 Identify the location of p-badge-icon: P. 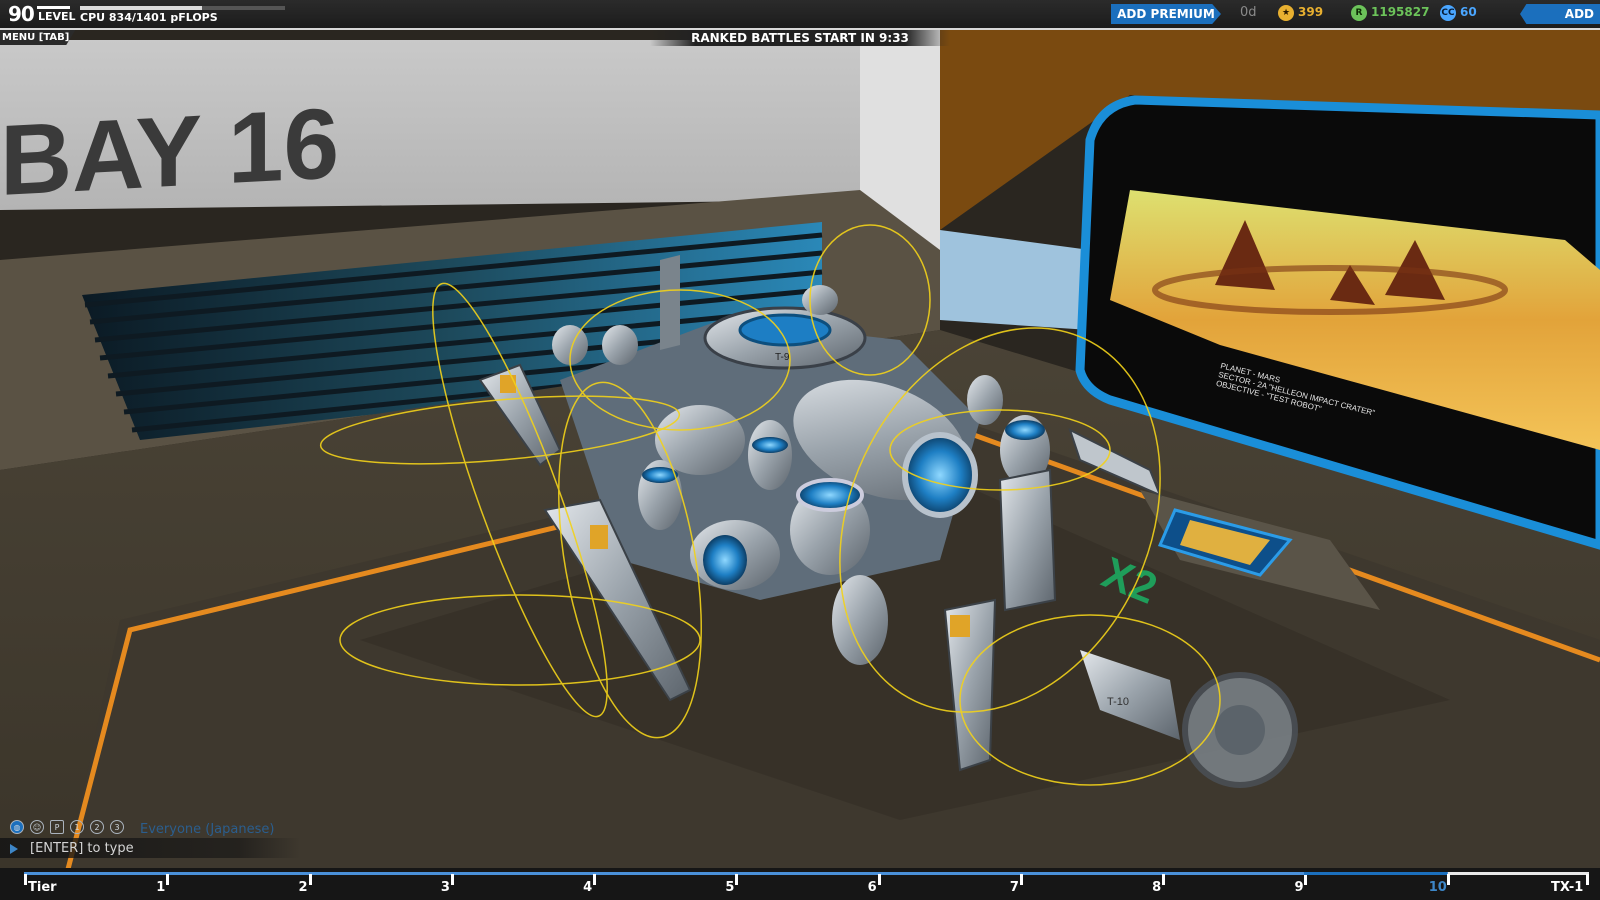
(57, 827).